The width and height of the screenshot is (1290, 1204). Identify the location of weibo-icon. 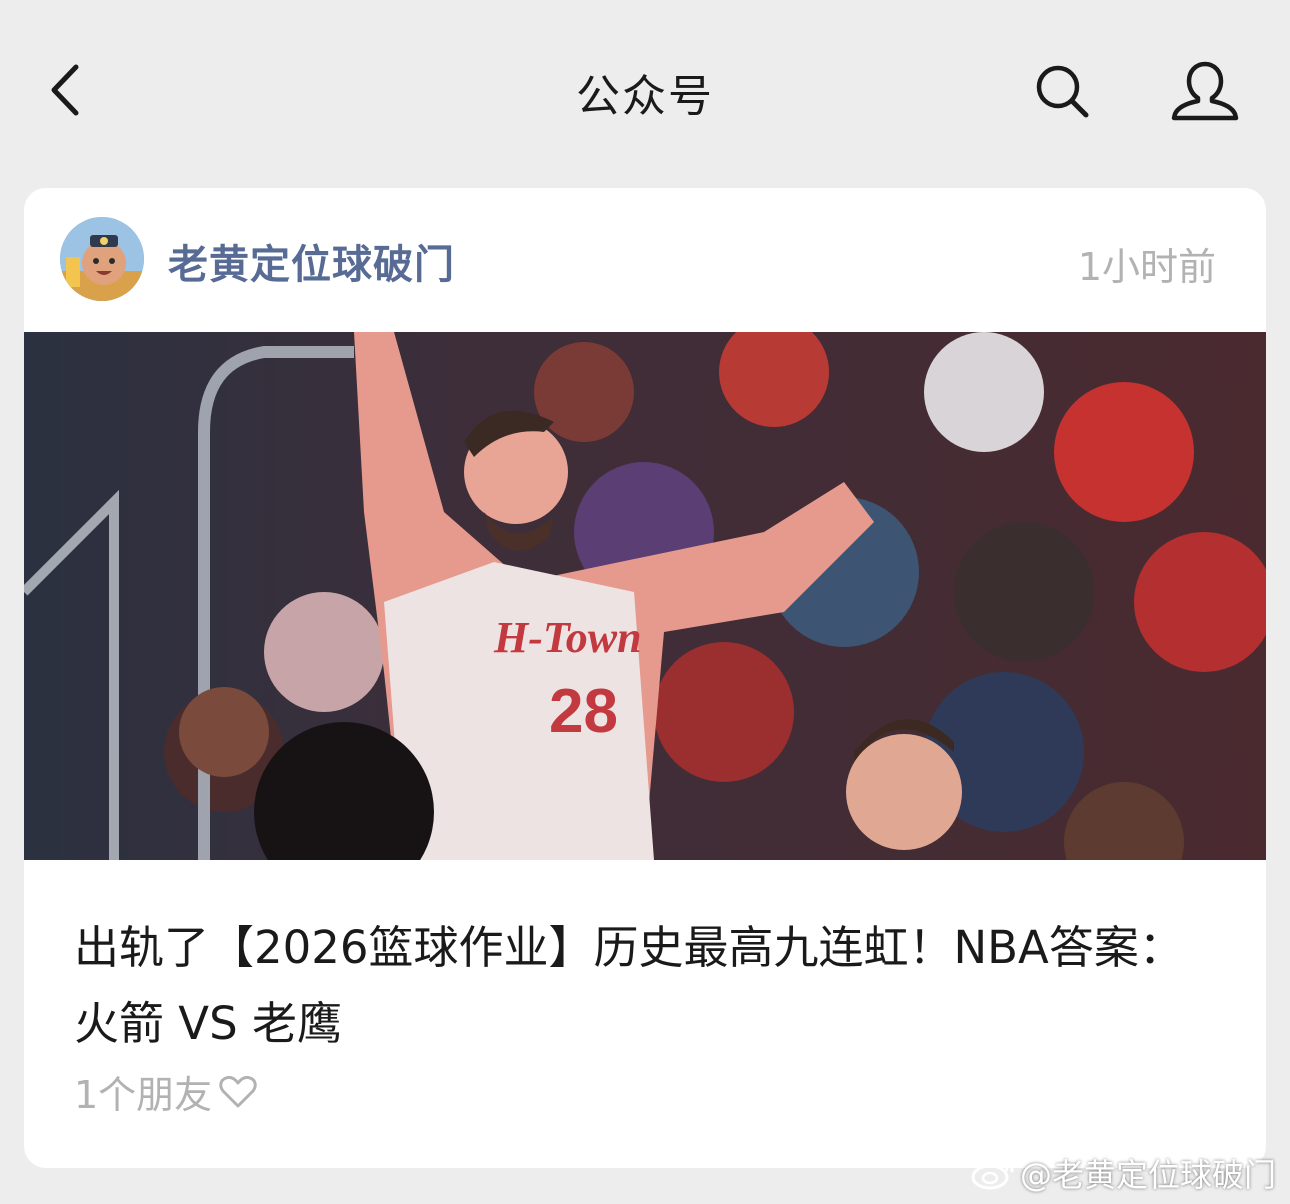
(992, 1174).